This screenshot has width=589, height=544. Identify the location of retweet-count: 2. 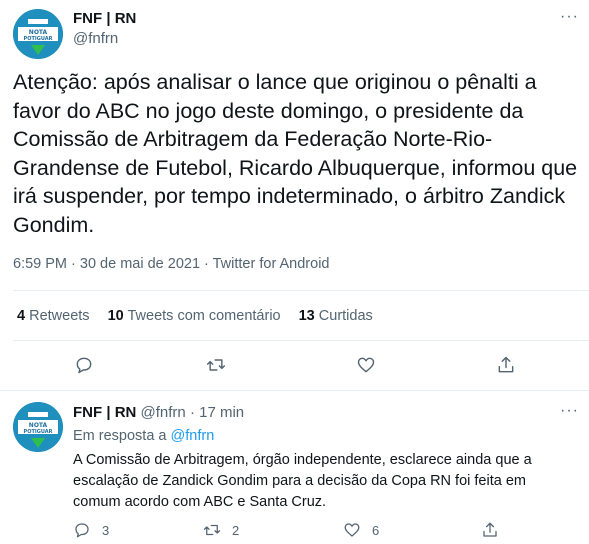
(236, 530).